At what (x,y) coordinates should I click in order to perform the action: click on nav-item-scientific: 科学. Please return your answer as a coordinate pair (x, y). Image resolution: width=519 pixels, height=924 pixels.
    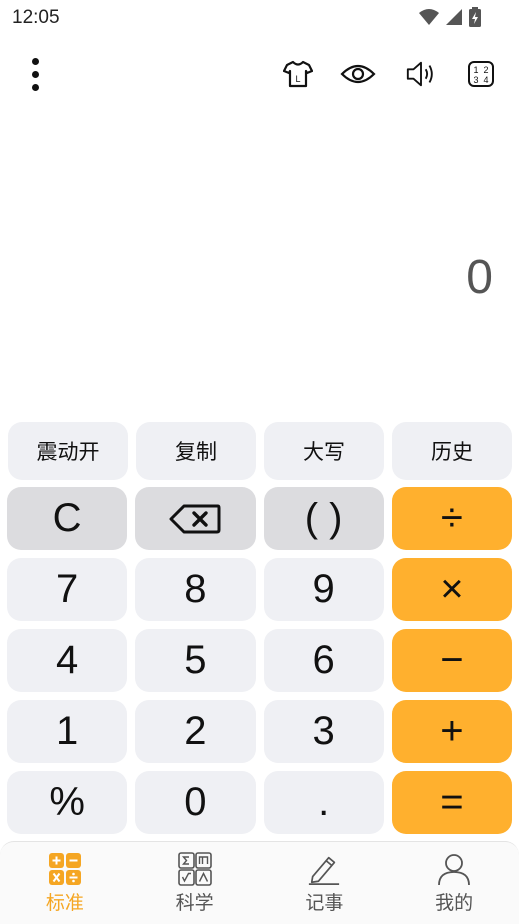
    Looking at the image, I should click on (195, 883).